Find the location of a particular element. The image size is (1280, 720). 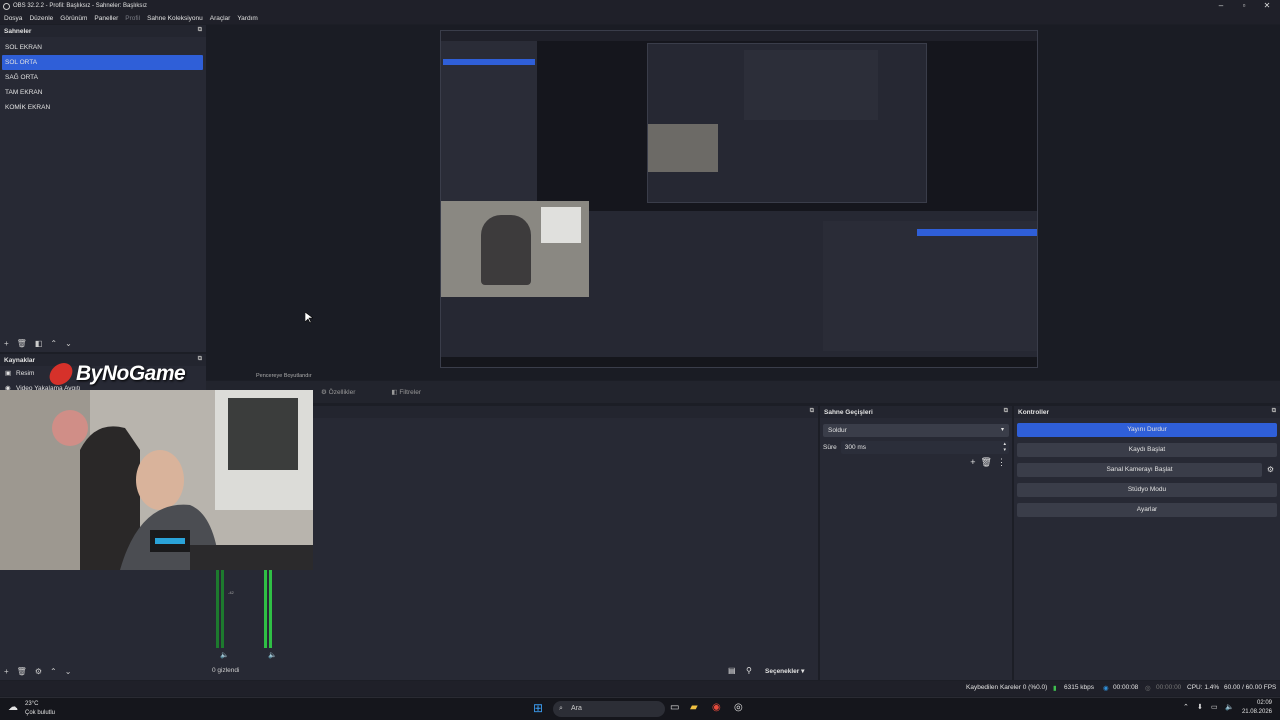

chrome-icon: ◉ is located at coordinates (716, 707).